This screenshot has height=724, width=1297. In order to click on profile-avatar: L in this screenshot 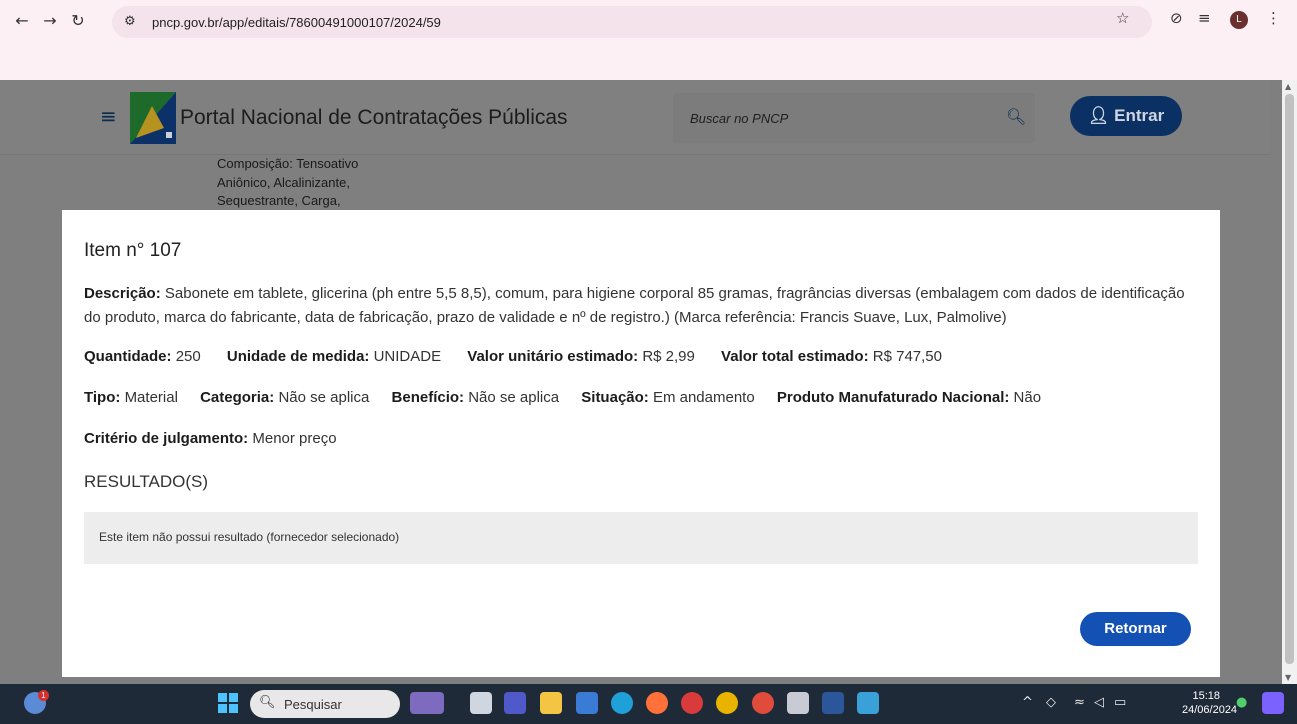, I will do `click(1239, 20)`.